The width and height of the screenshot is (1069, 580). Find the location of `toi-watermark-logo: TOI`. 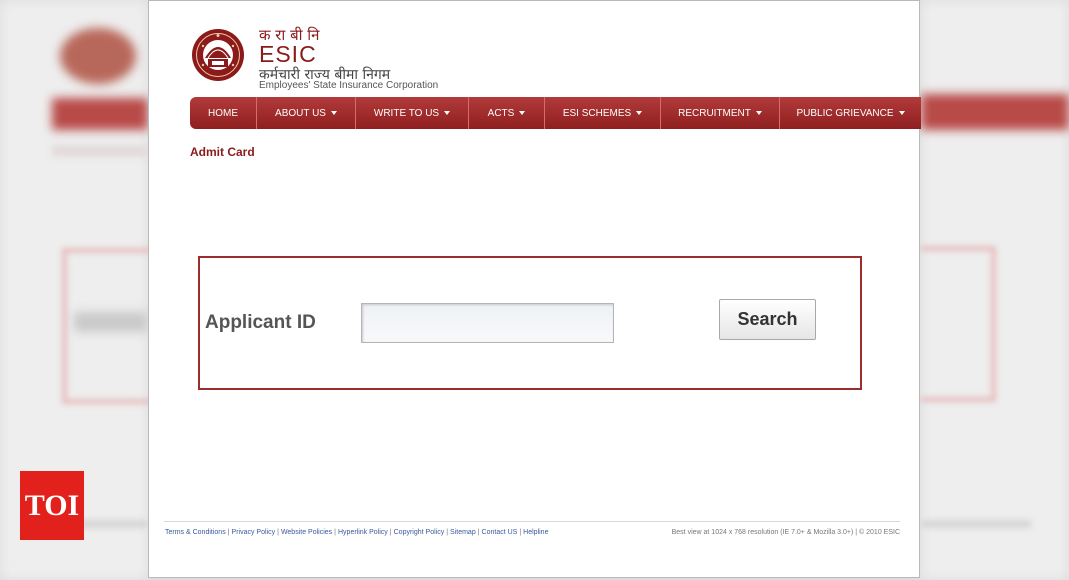

toi-watermark-logo: TOI is located at coordinates (52, 505).